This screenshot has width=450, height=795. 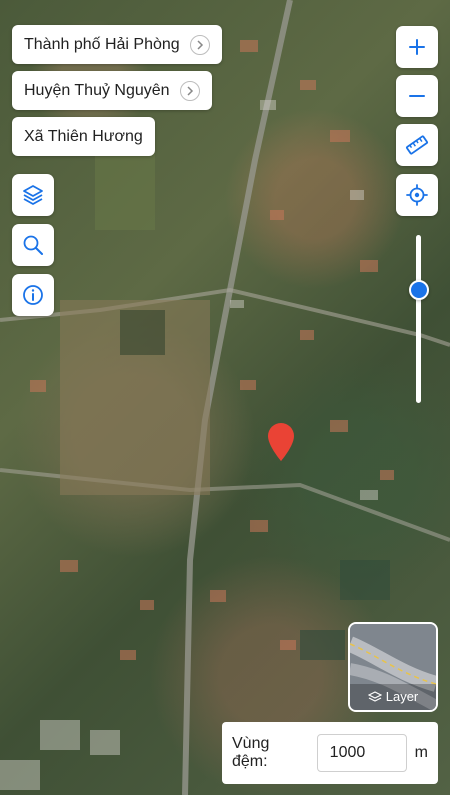 I want to click on breadcrumb-commune: Xã Thiên Hương, so click(x=83, y=136).